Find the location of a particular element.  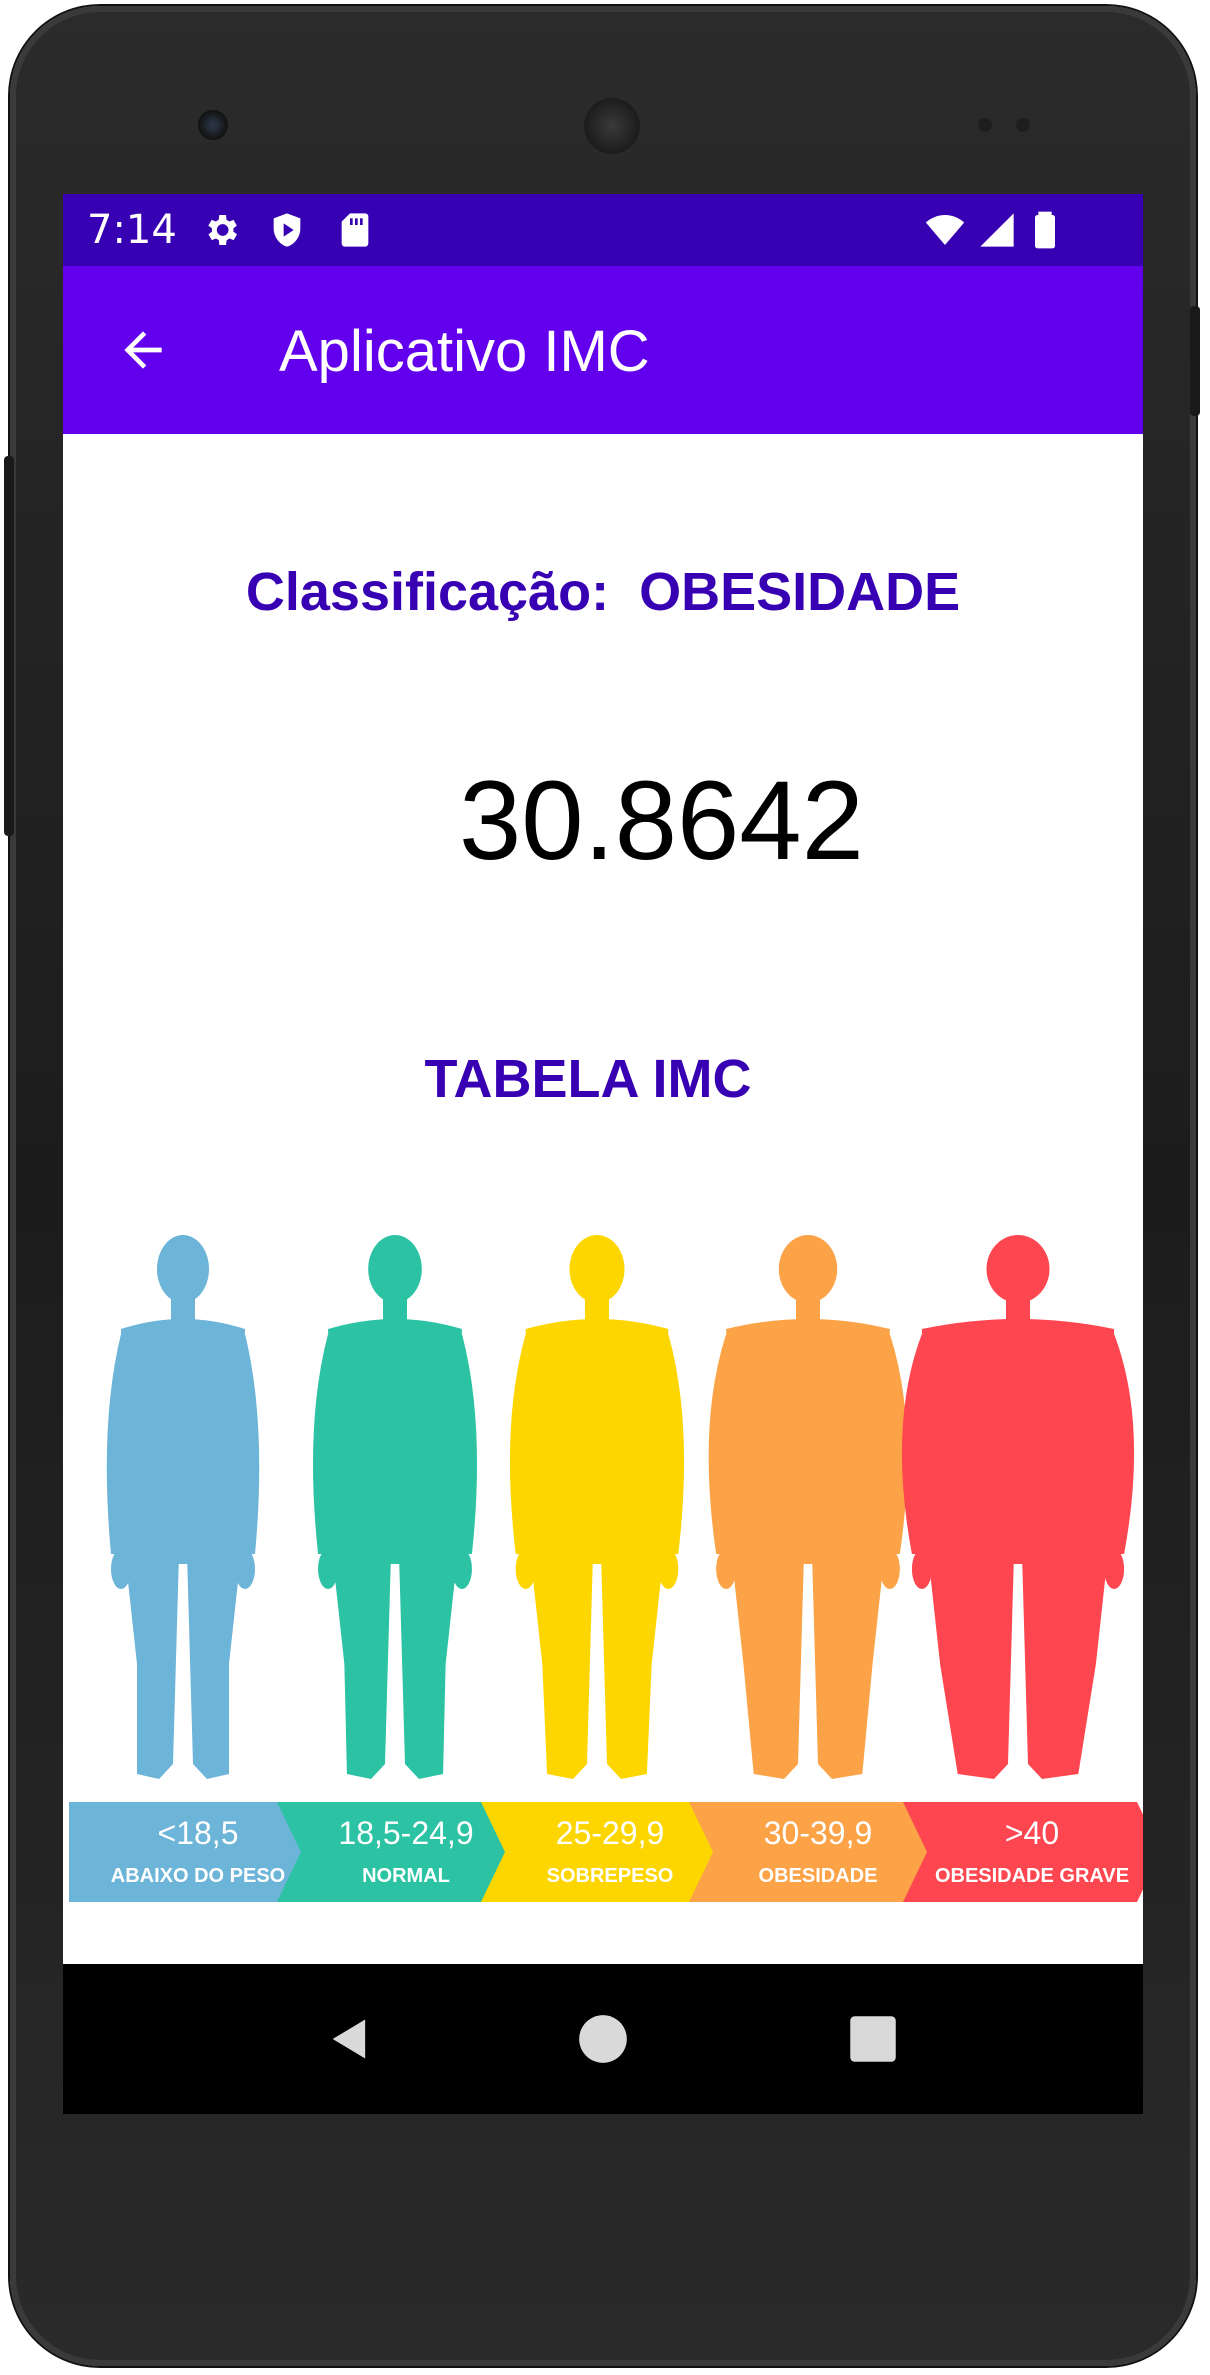

arrow-left-icon is located at coordinates (143, 350).